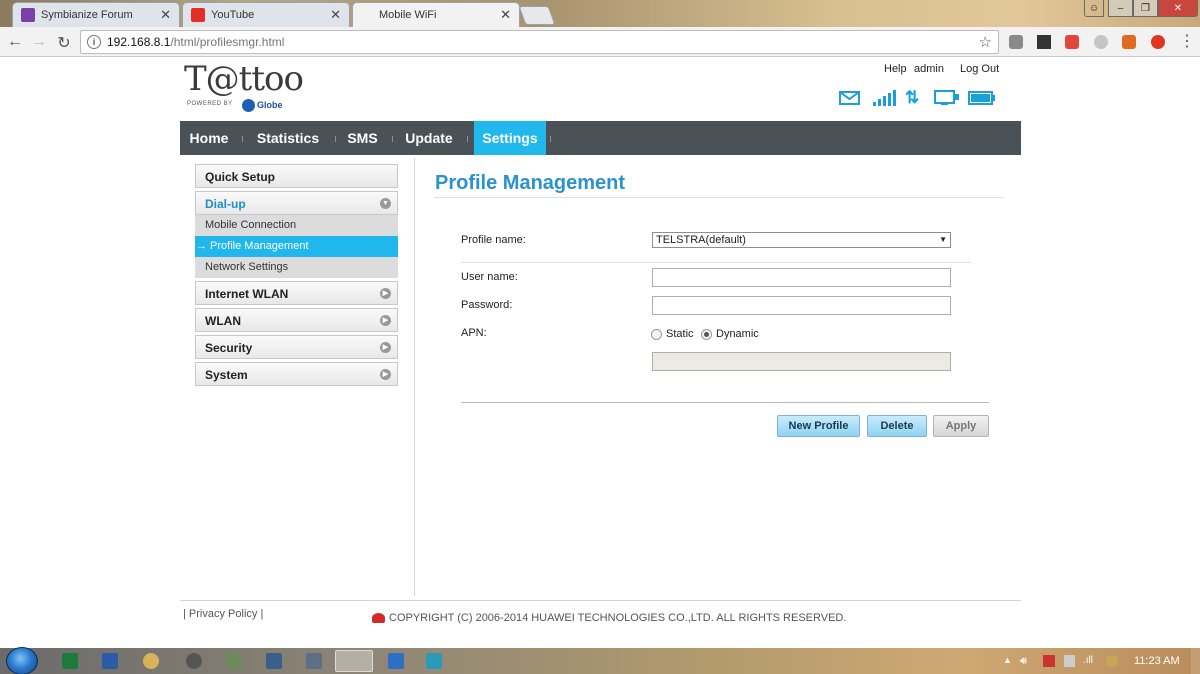  Describe the element at coordinates (296, 267) in the screenshot. I see `sidebar-item-network-settings: Network Settings` at that location.